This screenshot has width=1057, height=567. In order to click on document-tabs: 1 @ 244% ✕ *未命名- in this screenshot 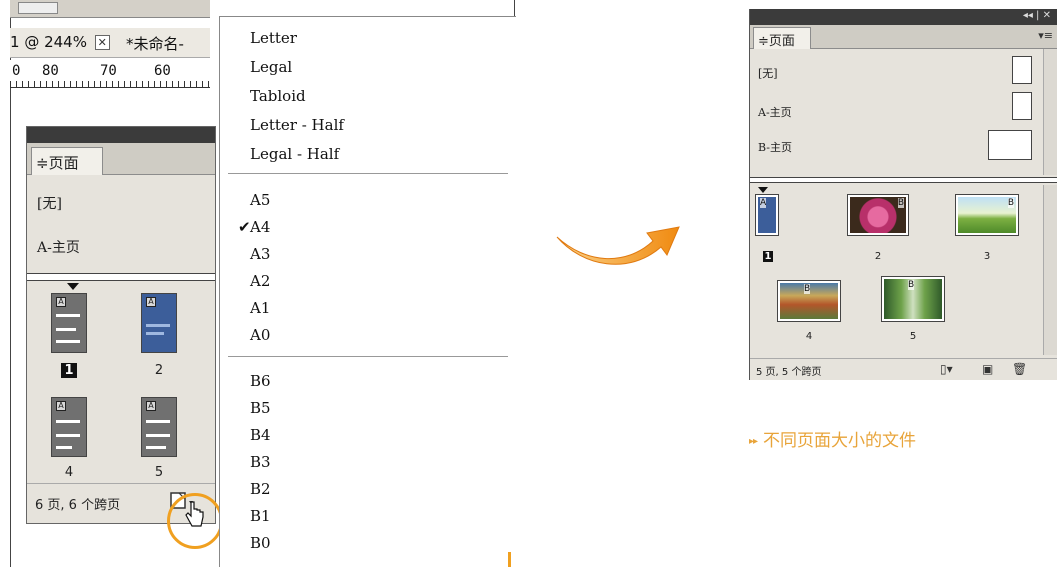, I will do `click(110, 43)`.